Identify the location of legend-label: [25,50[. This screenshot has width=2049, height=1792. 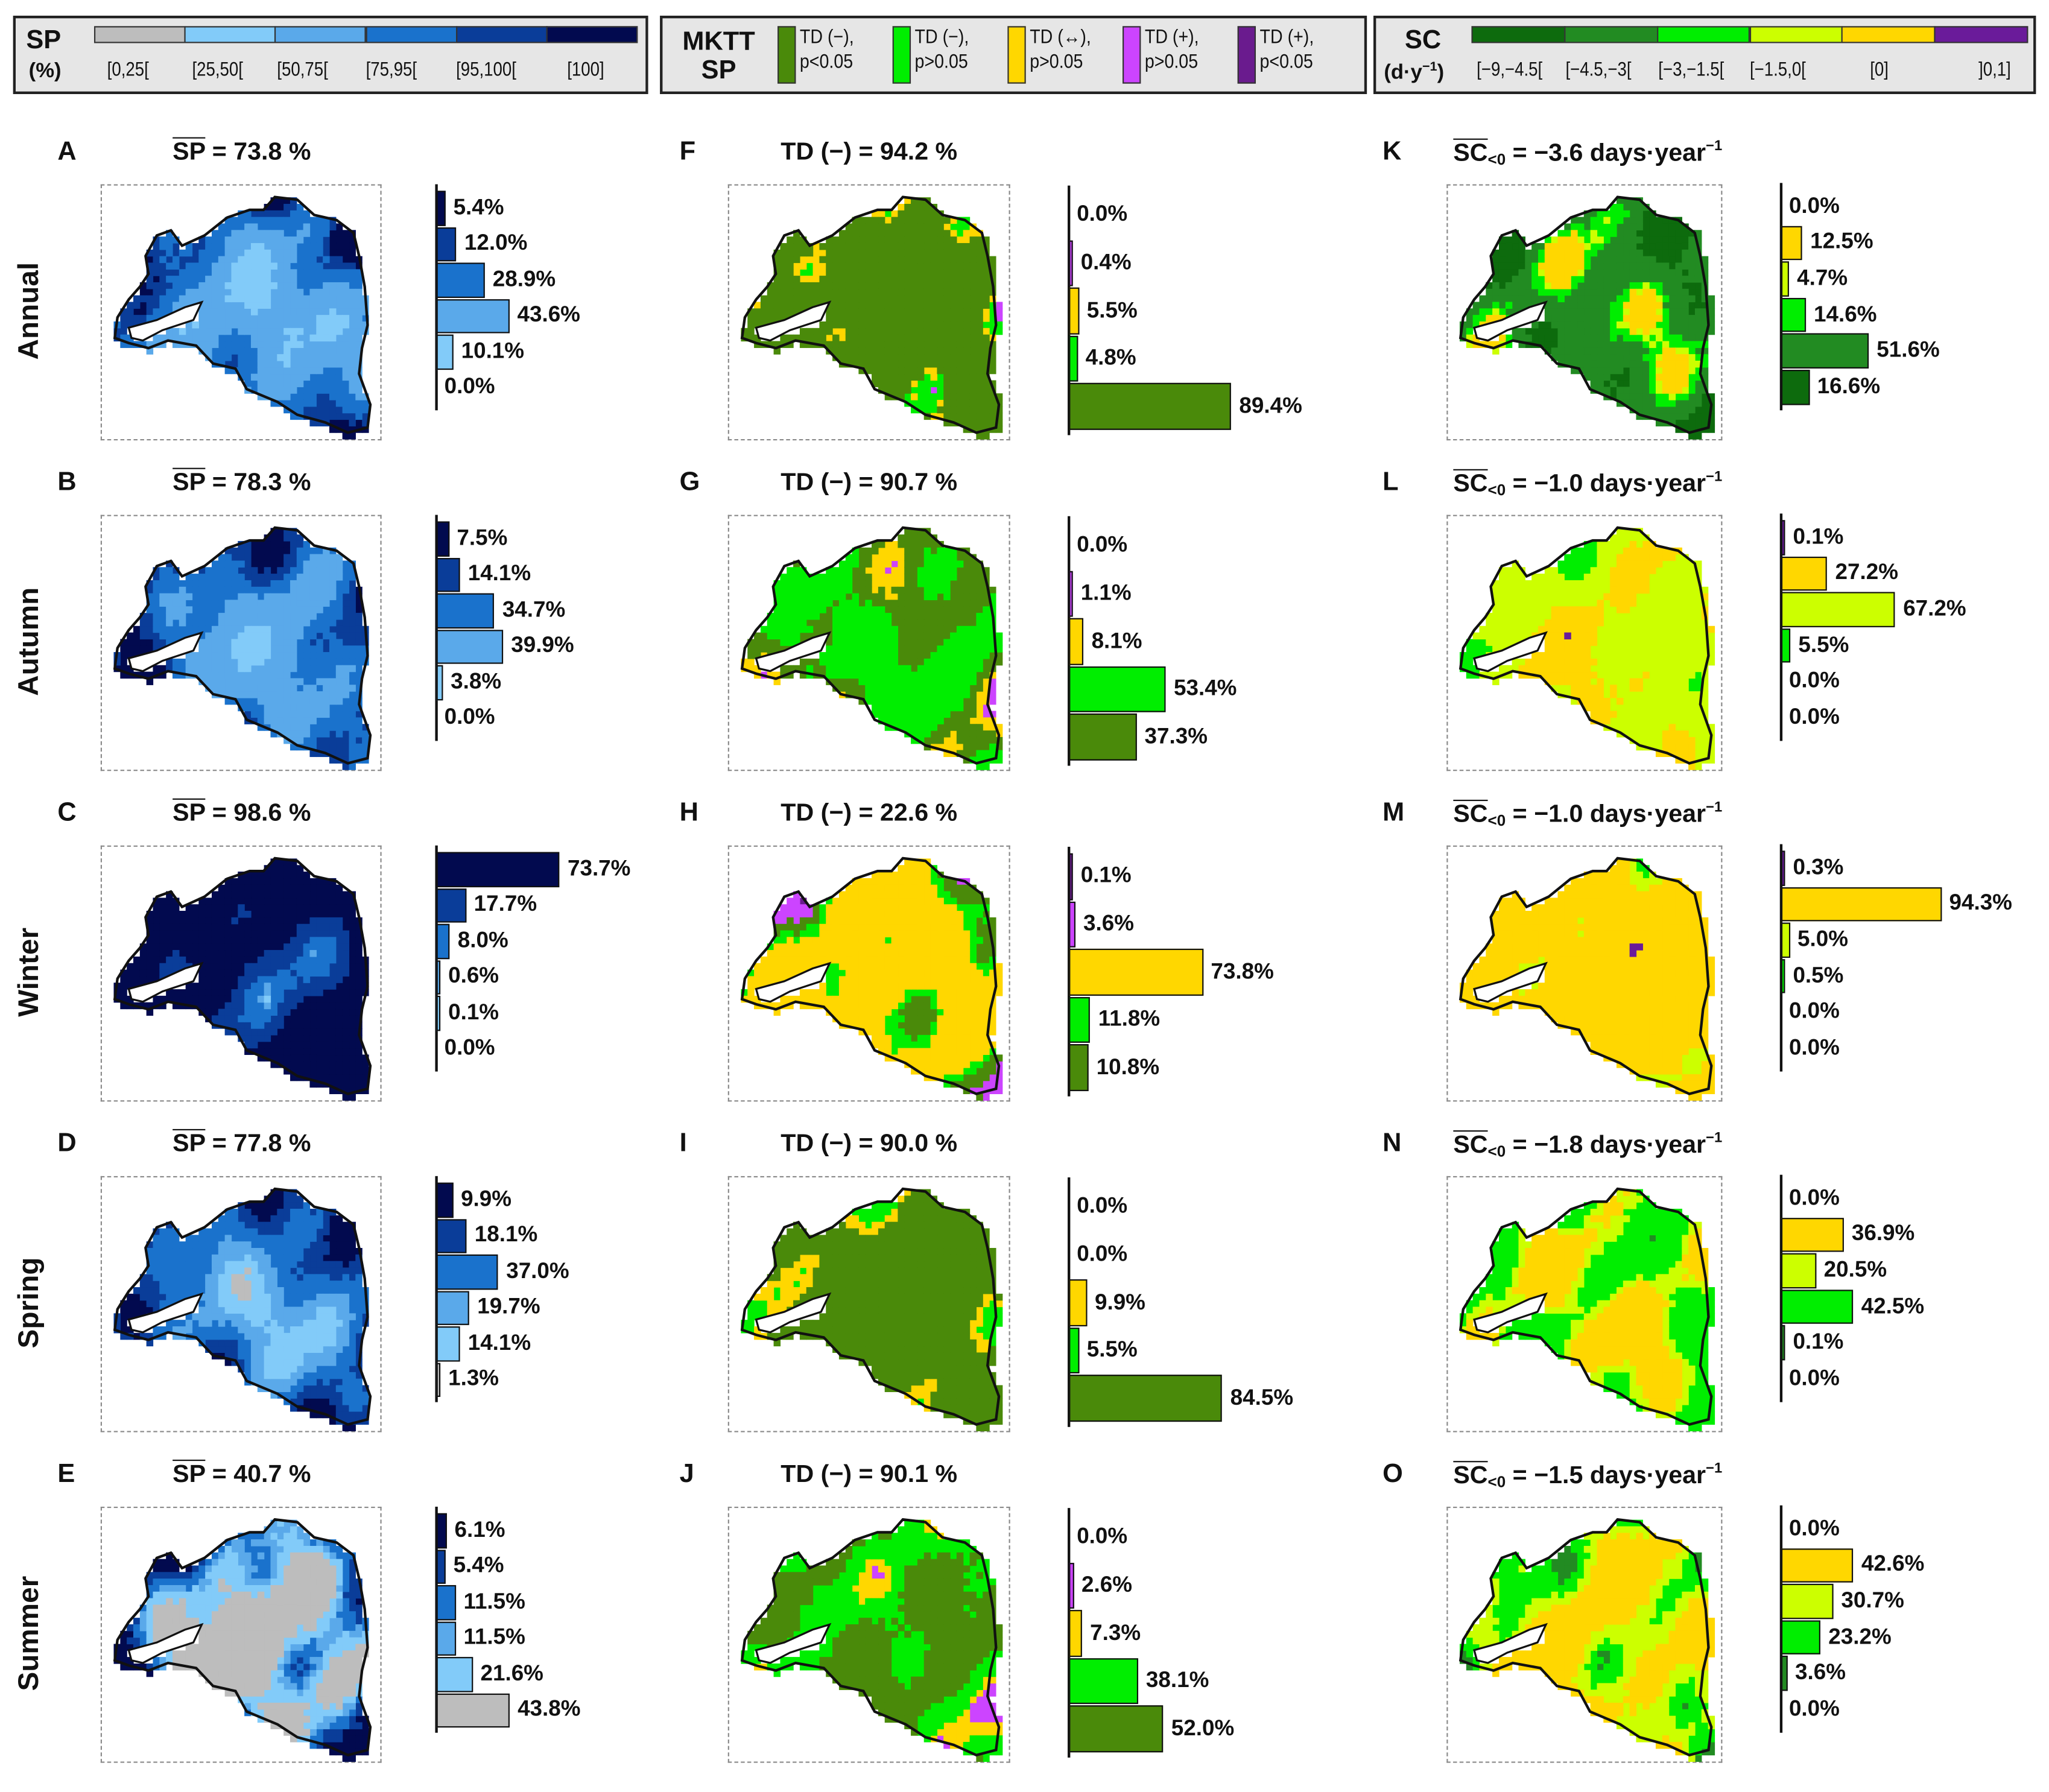
(218, 70).